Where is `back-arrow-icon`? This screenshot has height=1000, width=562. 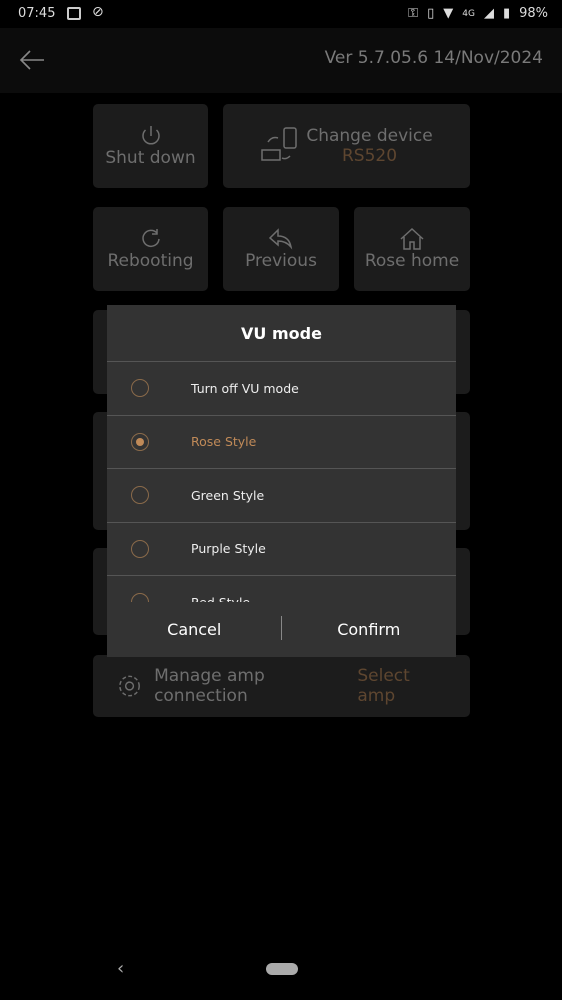
back-arrow-icon is located at coordinates (32, 60).